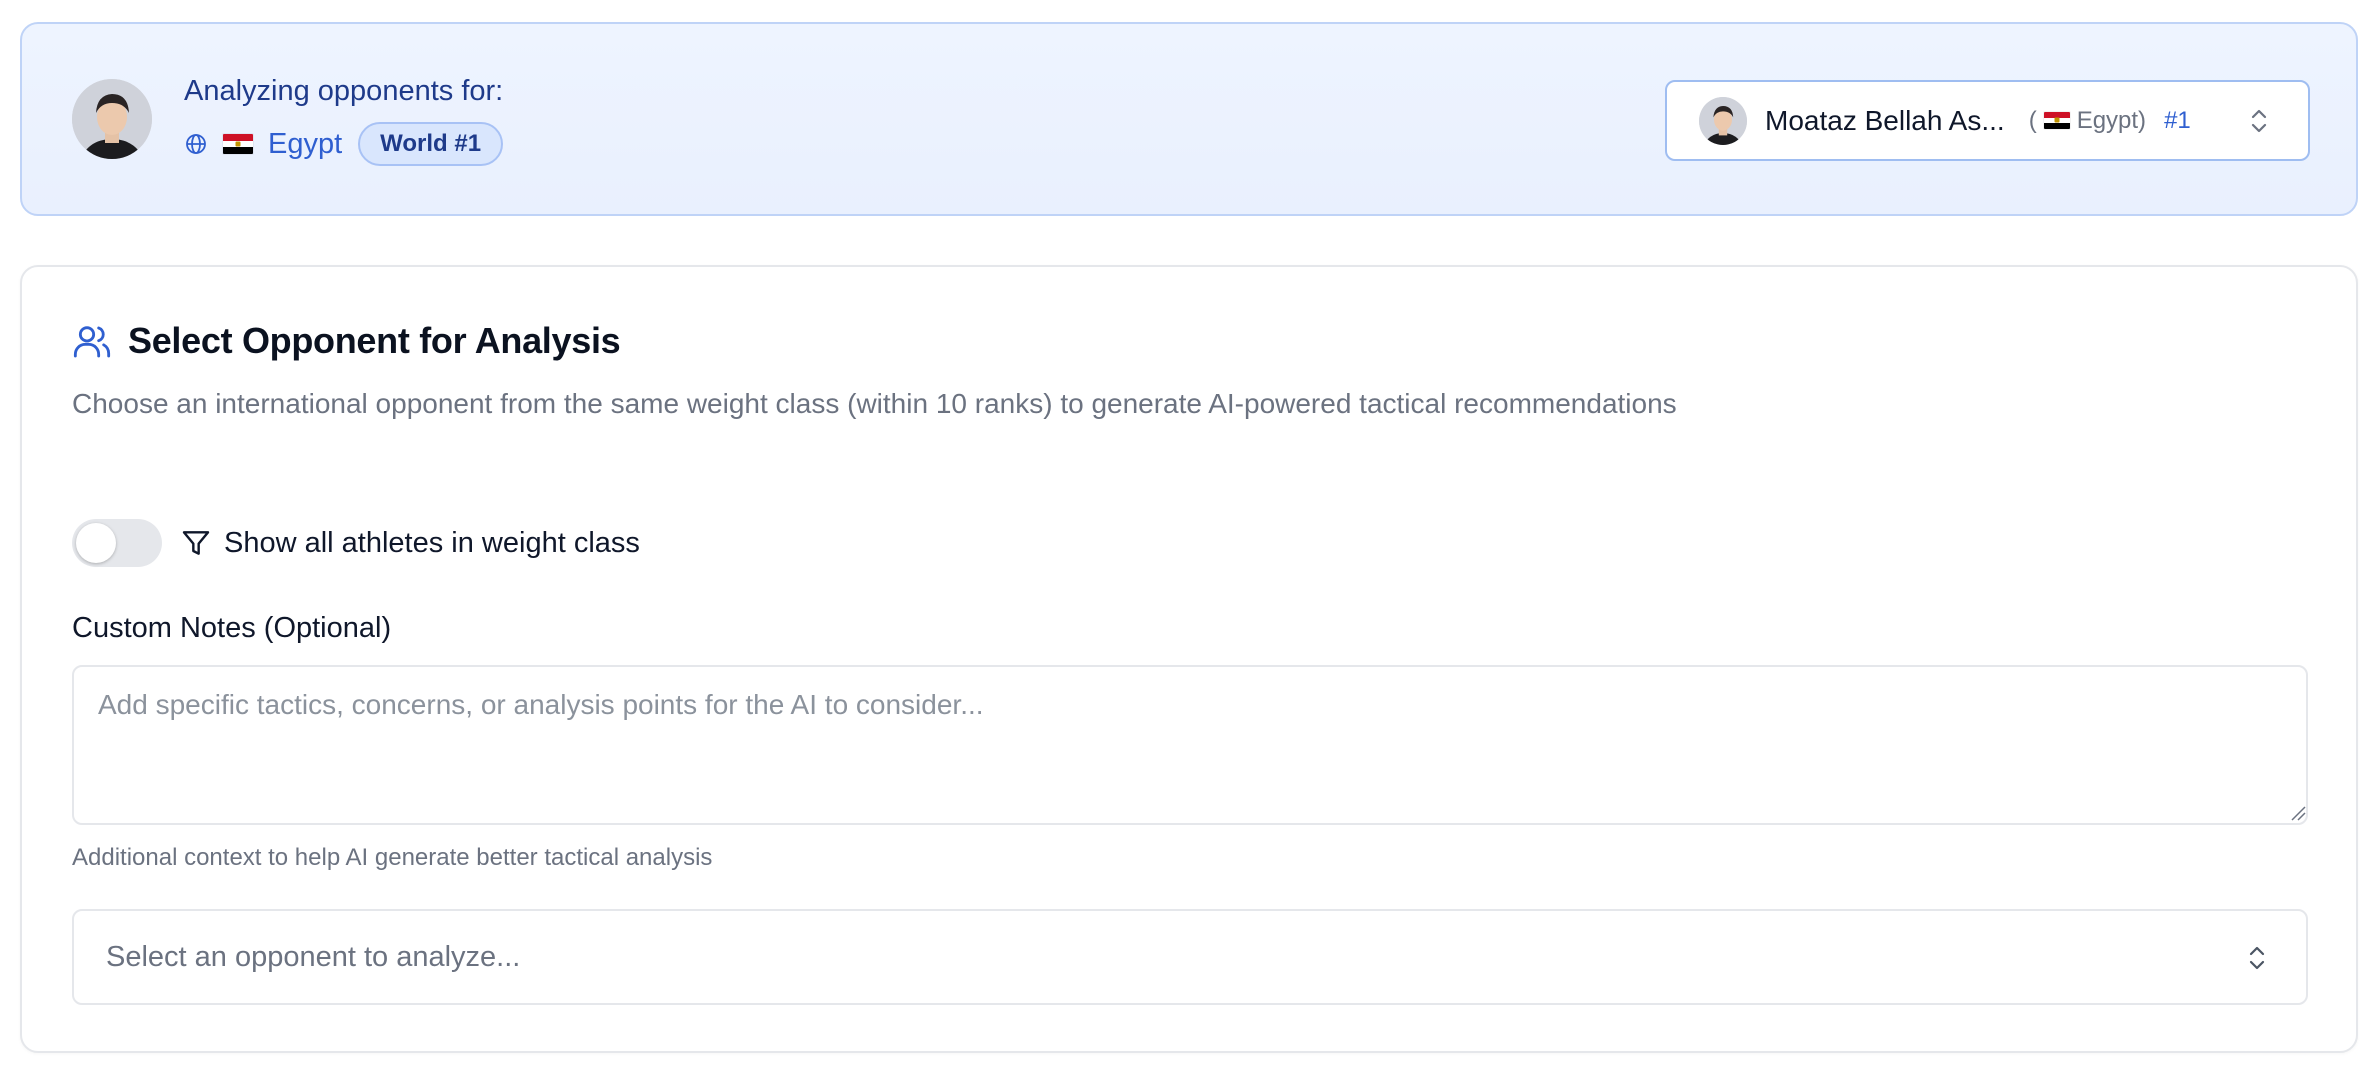  What do you see at coordinates (431, 144) in the screenshot?
I see `world-rank-badge: World #1` at bounding box center [431, 144].